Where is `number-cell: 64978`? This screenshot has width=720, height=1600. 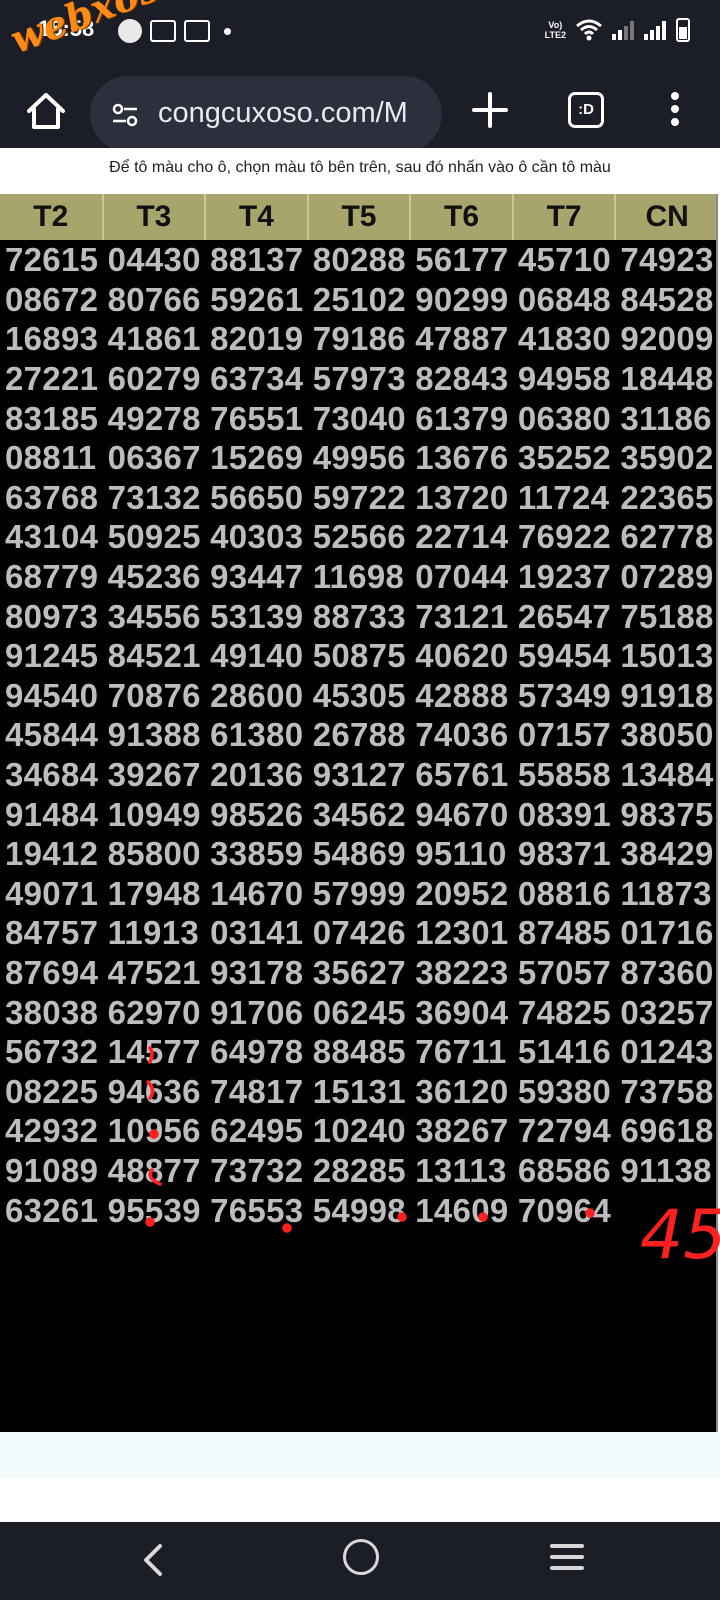 number-cell: 64978 is located at coordinates (256, 1051).